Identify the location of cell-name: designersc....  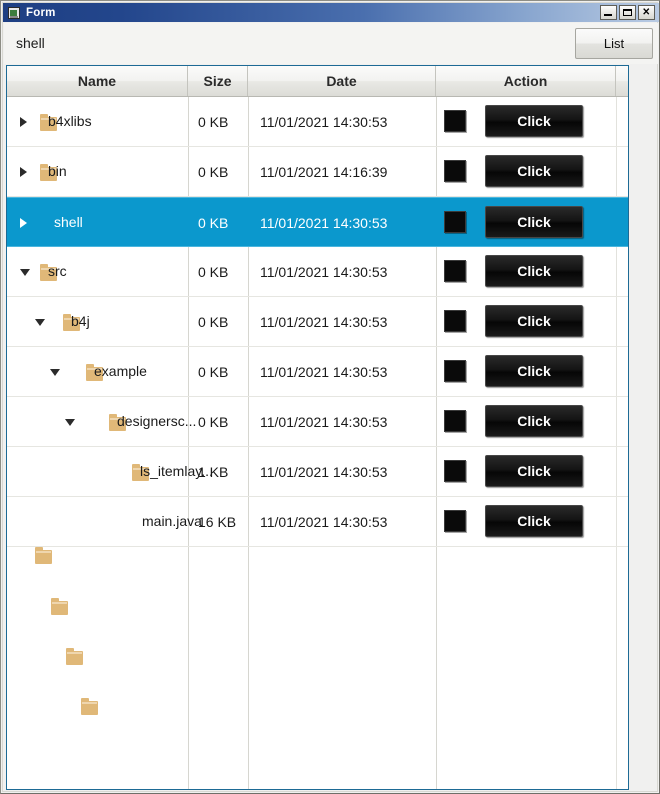
(101, 421).